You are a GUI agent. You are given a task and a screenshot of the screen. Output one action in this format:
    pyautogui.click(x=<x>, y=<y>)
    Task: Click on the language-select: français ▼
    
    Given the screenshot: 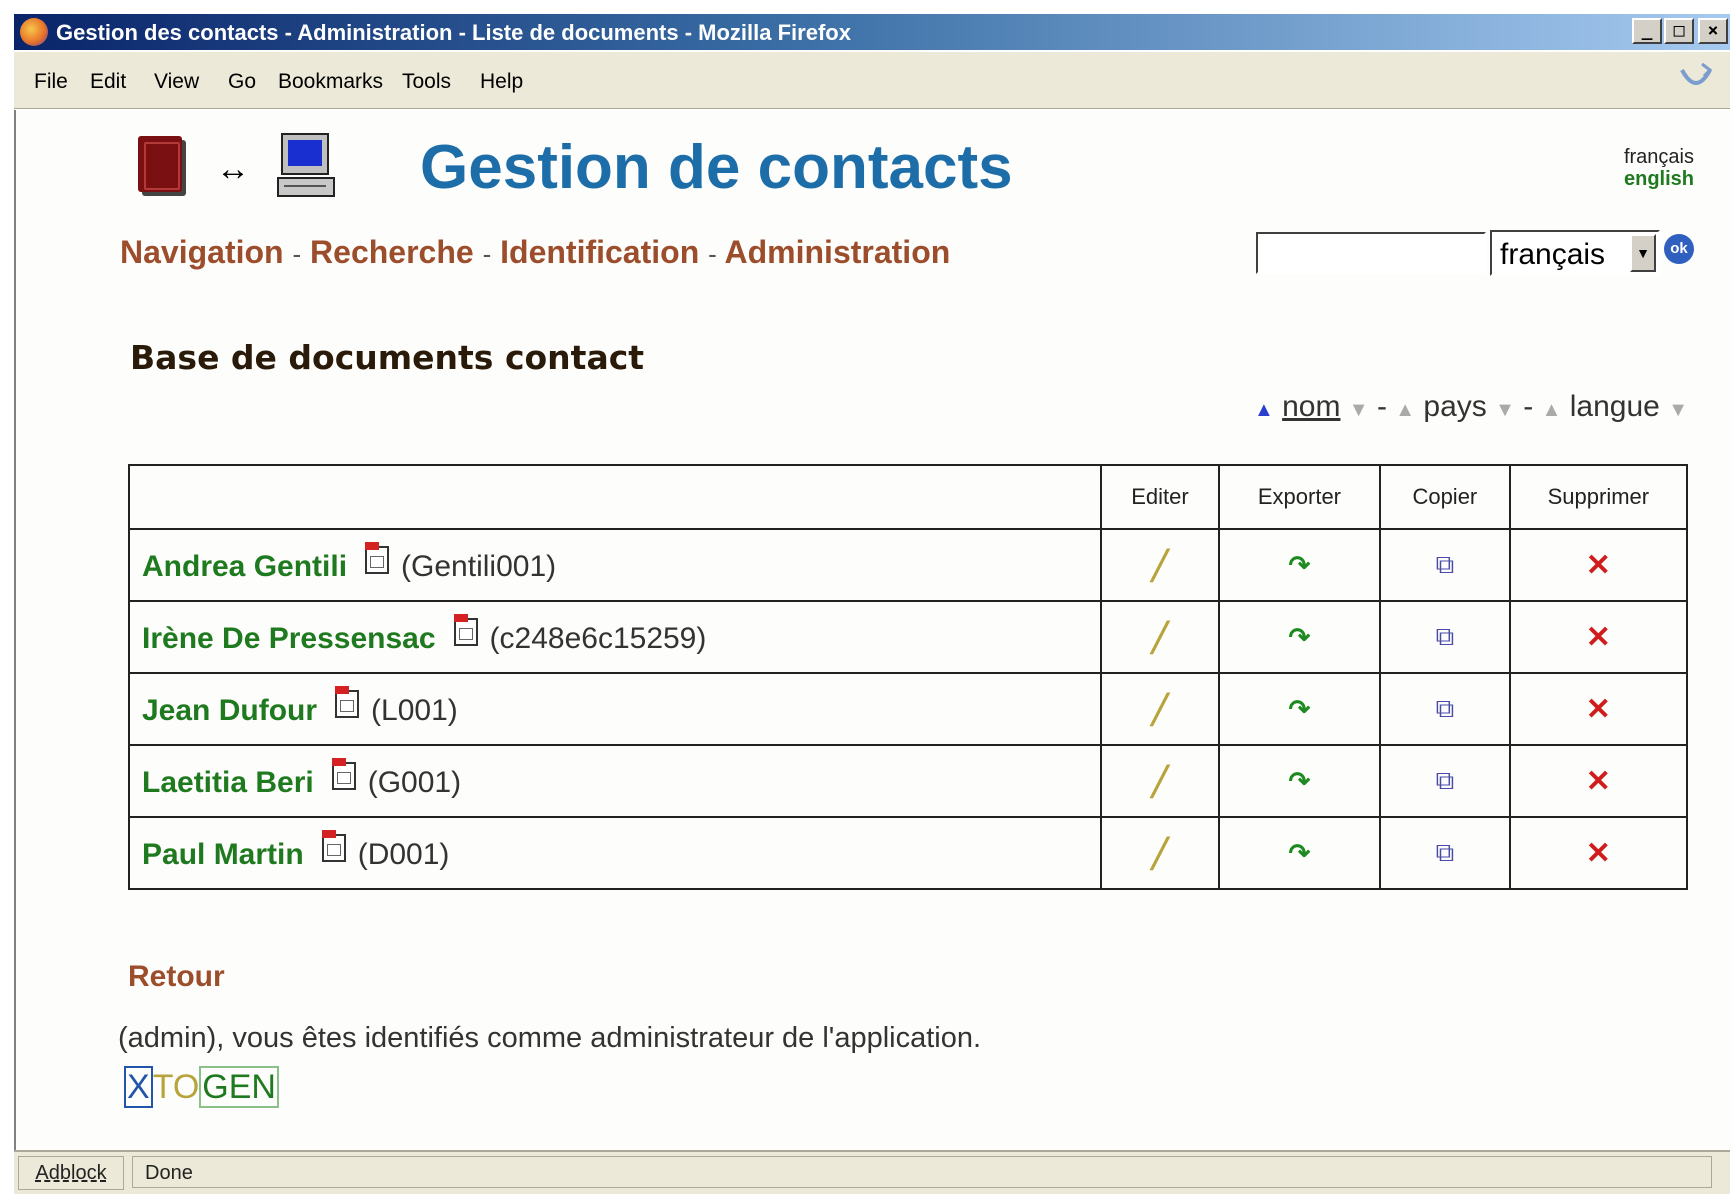 What is the action you would take?
    pyautogui.click(x=1575, y=253)
    